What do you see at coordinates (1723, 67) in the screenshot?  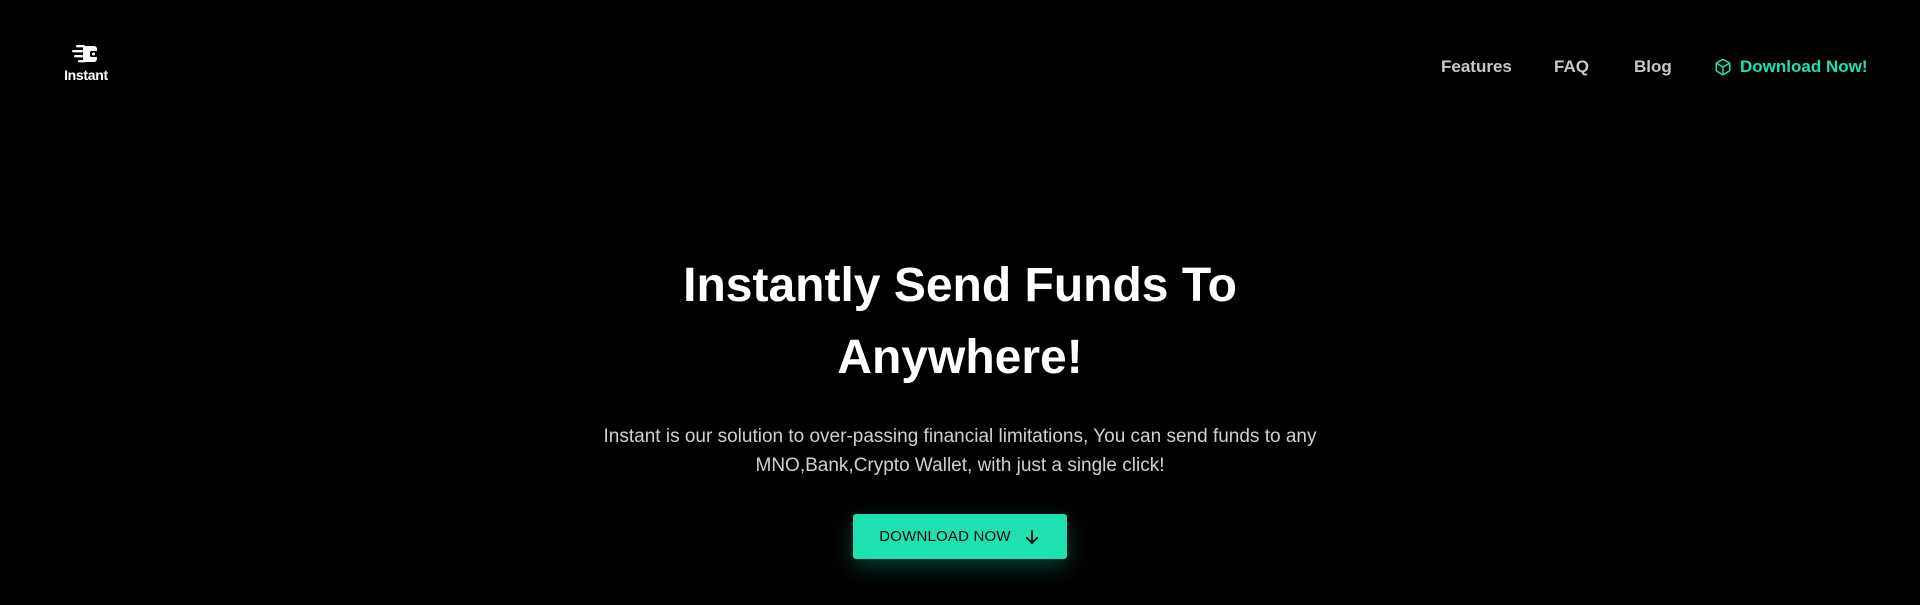 I see `box-icon` at bounding box center [1723, 67].